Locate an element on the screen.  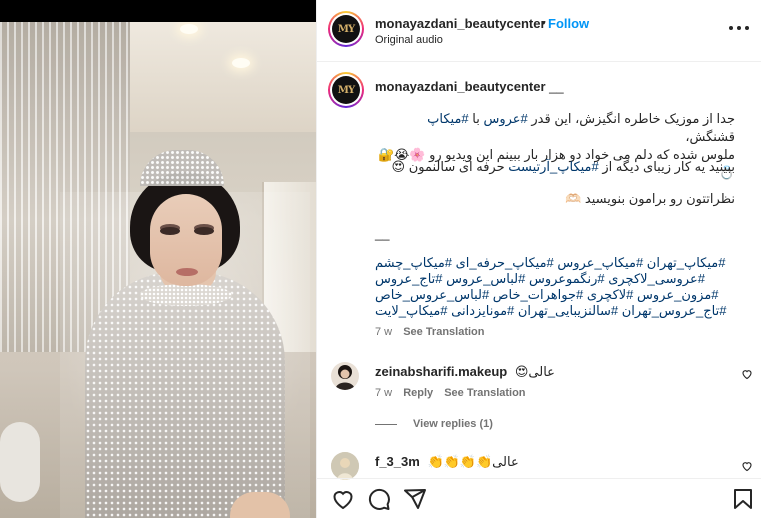
reply-button: Reply is located at coordinates (418, 393).